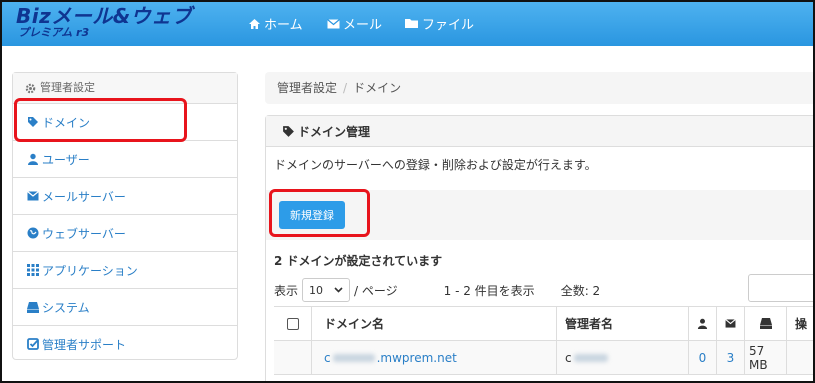  I want to click on check-square-icon, so click(33, 344).